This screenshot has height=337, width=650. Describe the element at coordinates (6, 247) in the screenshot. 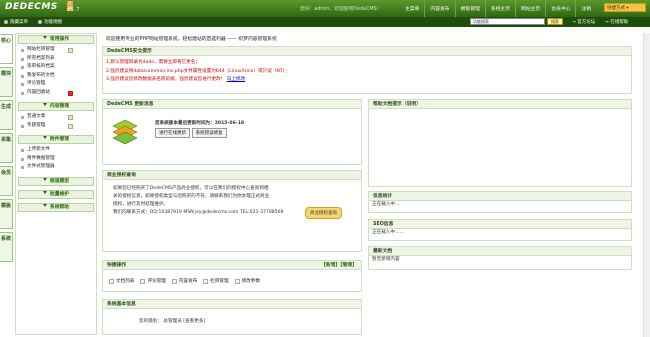

I see `tab-system: 系统` at that location.